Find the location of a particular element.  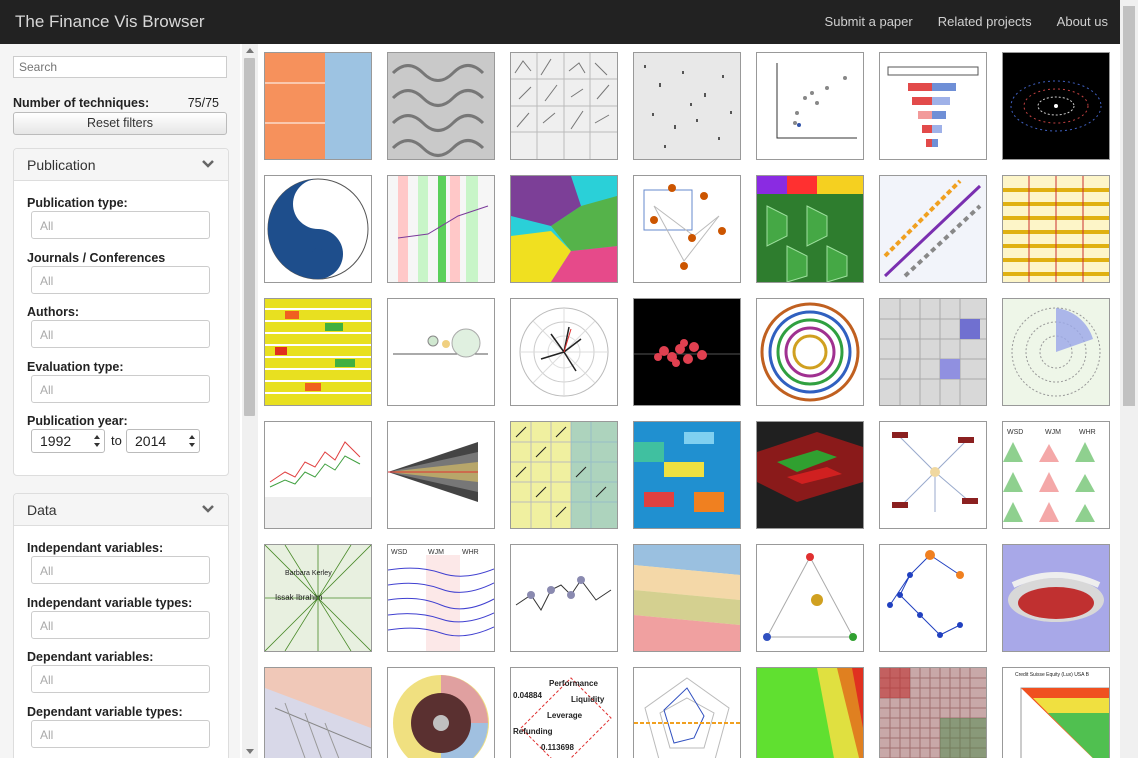

journals-conferences-select: All is located at coordinates (120, 280).